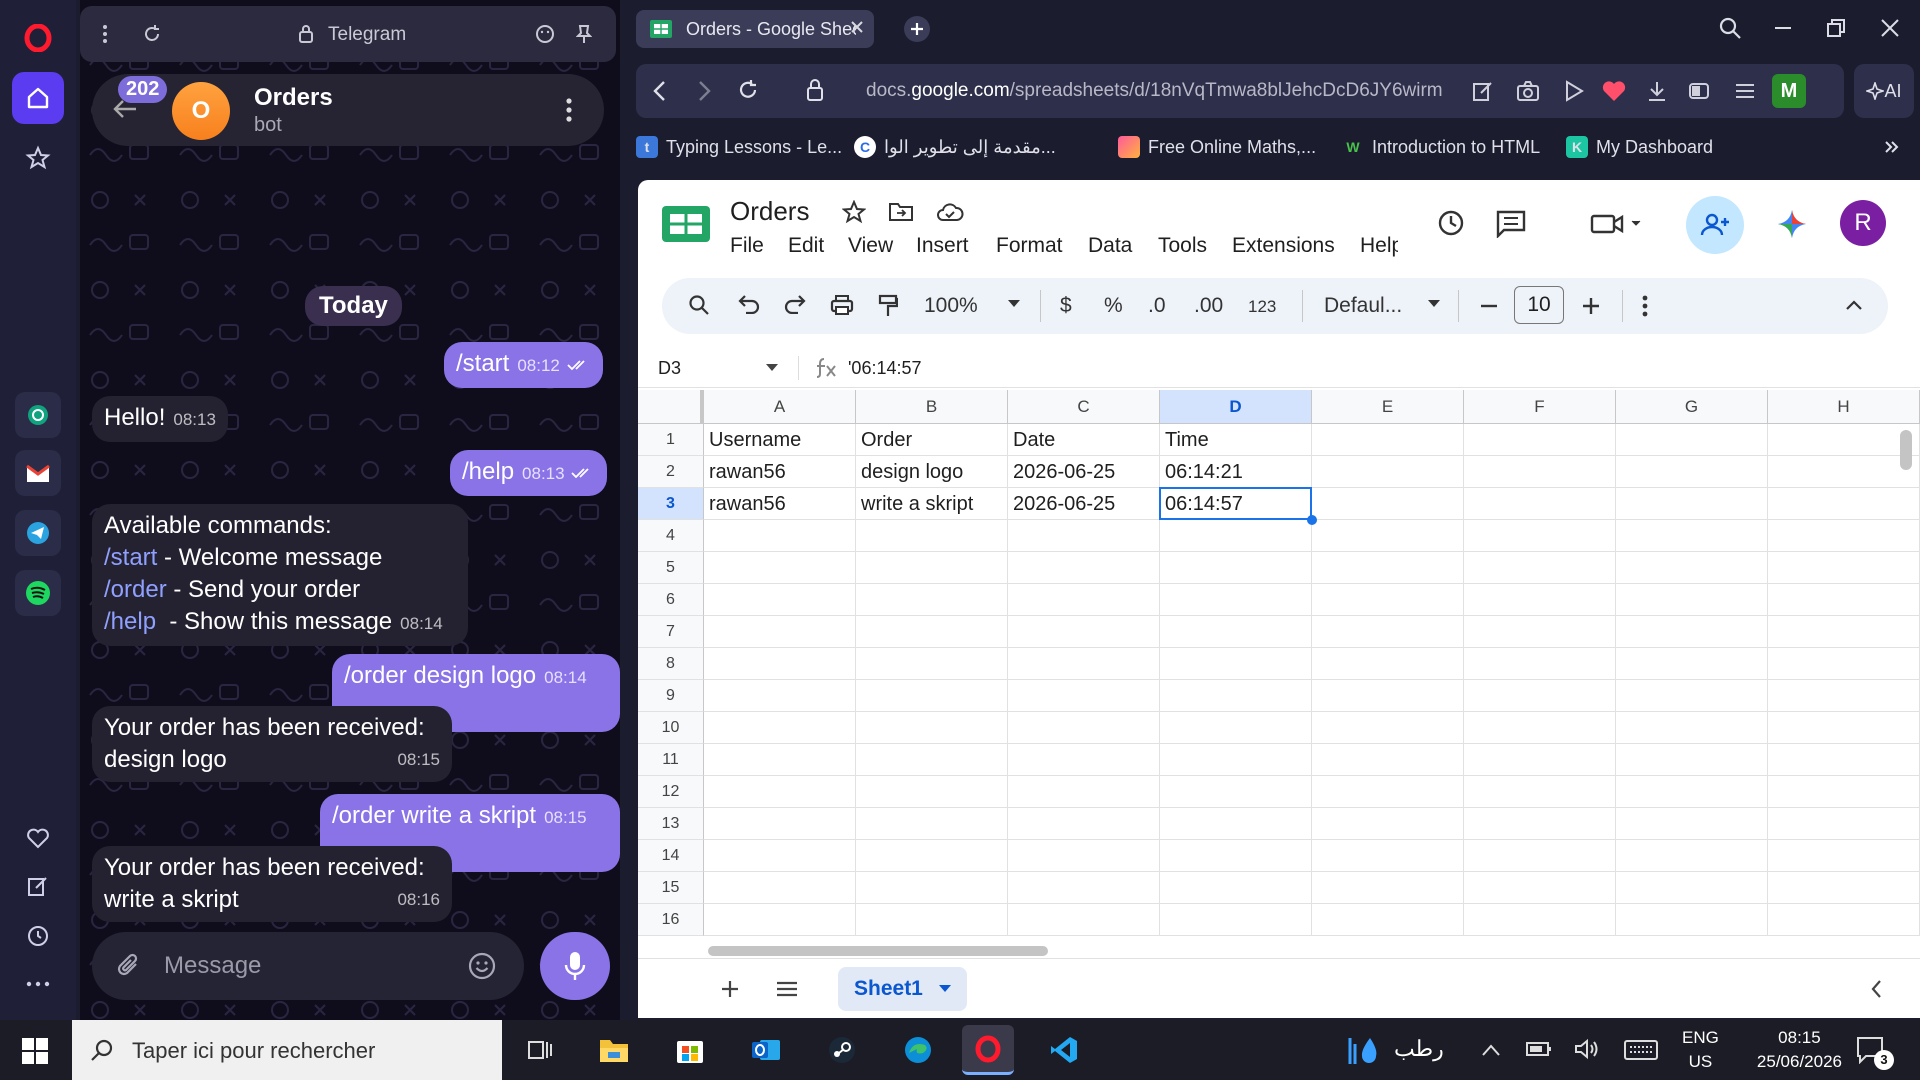 The width and height of the screenshot is (1920, 1080). I want to click on name-box-dropdown-icon, so click(772, 368).